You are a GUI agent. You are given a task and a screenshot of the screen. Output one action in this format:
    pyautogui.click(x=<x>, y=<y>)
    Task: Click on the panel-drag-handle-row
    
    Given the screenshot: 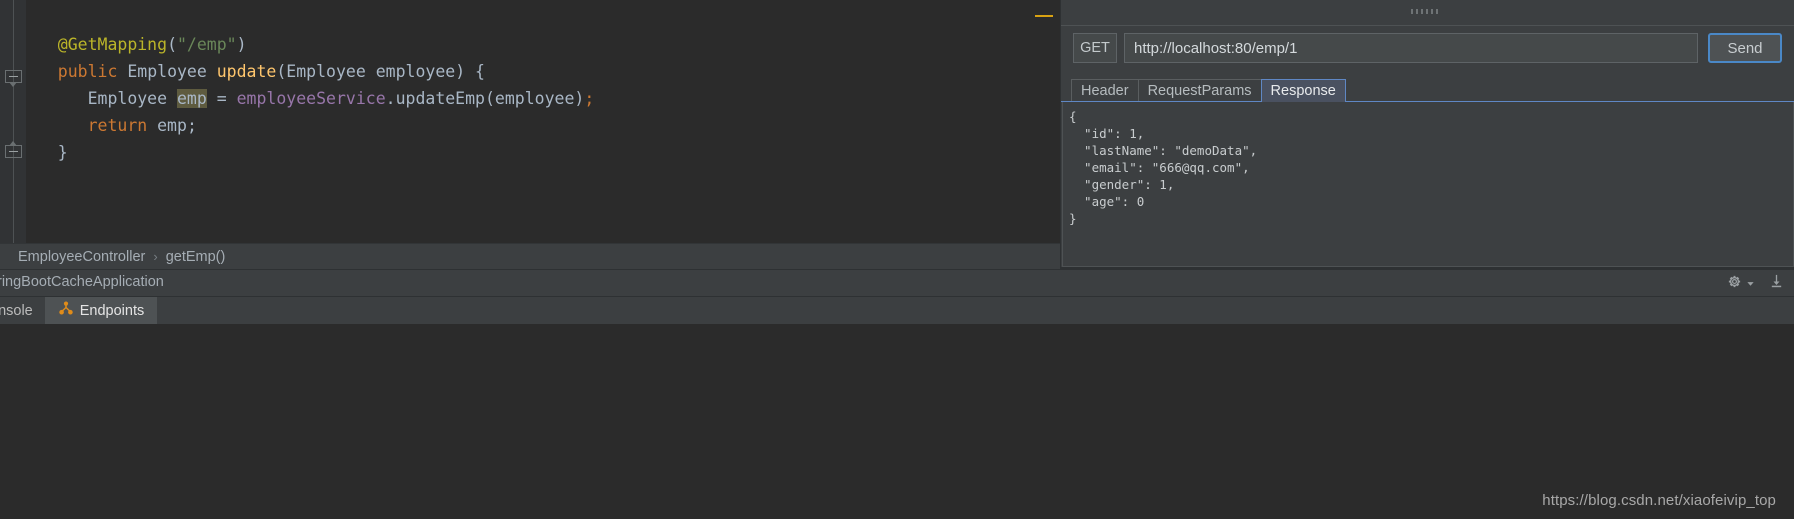 What is the action you would take?
    pyautogui.click(x=1427, y=13)
    